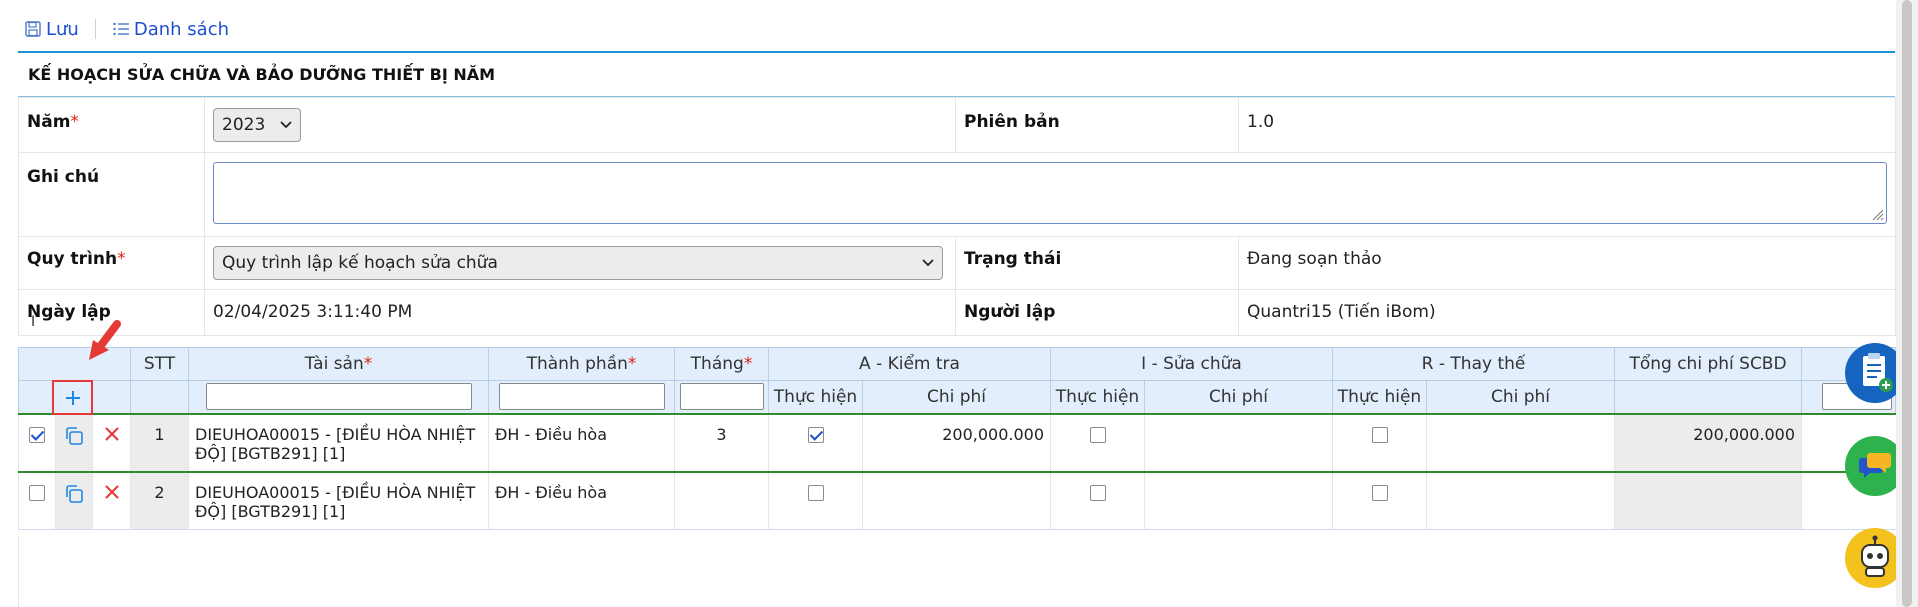 This screenshot has width=1918, height=607. I want to click on note-label: Ghi chú, so click(63, 177).